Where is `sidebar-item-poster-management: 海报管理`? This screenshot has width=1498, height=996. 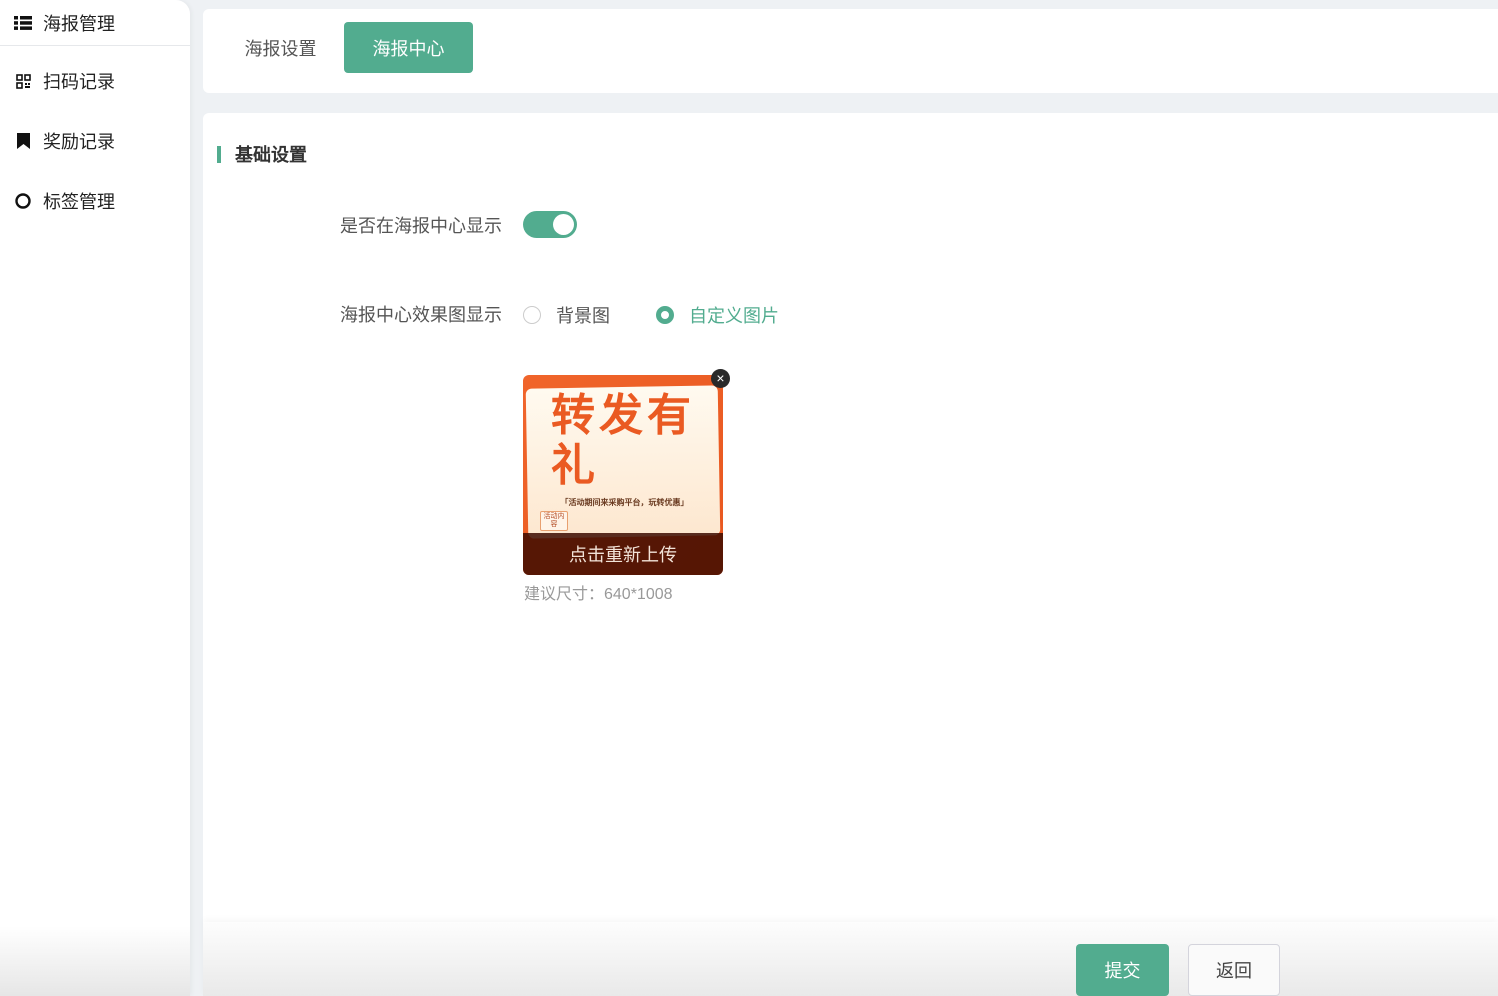 sidebar-item-poster-management: 海报管理 is located at coordinates (95, 23).